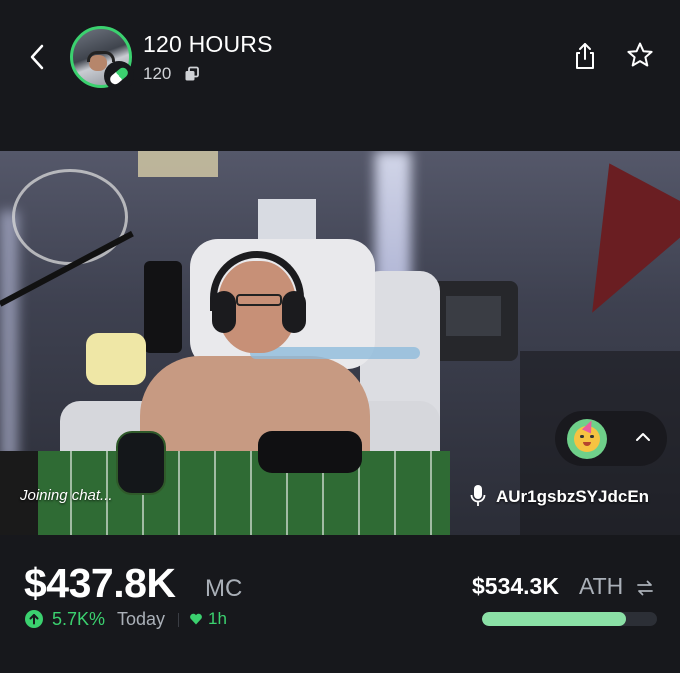 This screenshot has width=680, height=673. I want to click on avatar-headset, so click(101, 56).